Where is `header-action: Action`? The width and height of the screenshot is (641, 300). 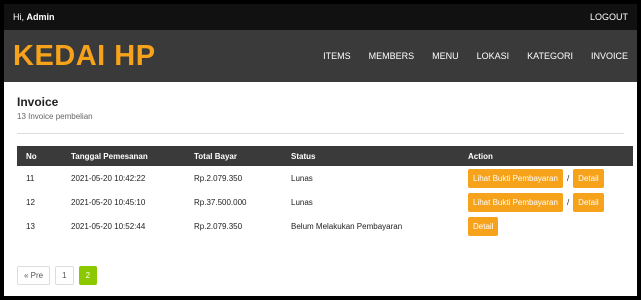
header-action: Action is located at coordinates (480, 156).